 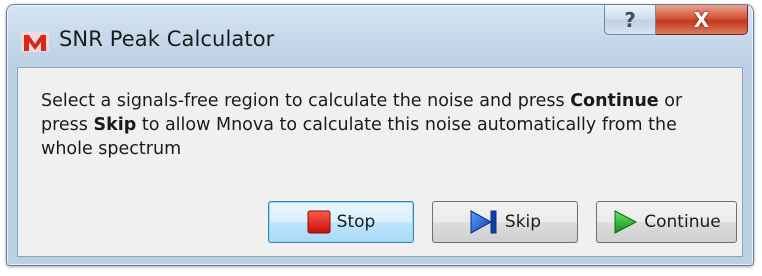 What do you see at coordinates (319, 222) in the screenshot?
I see `stop-square-icon` at bounding box center [319, 222].